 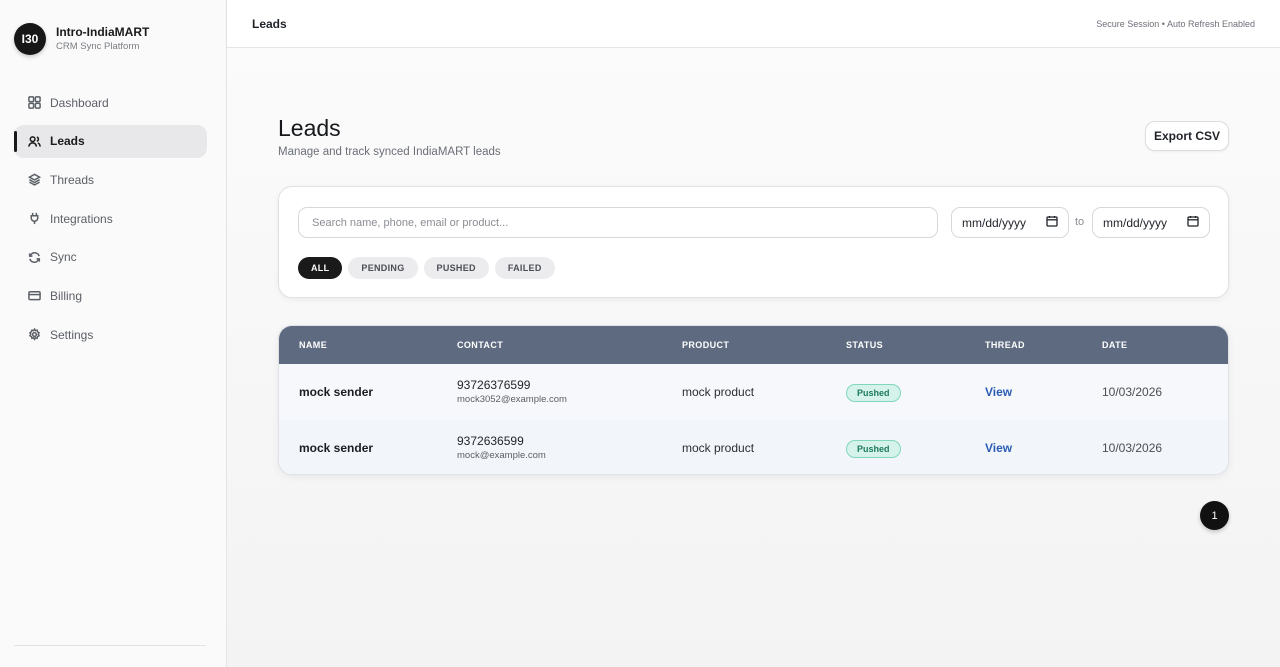 I want to click on lead-contact: 93726376599 mock3052@example.com, so click(x=512, y=392).